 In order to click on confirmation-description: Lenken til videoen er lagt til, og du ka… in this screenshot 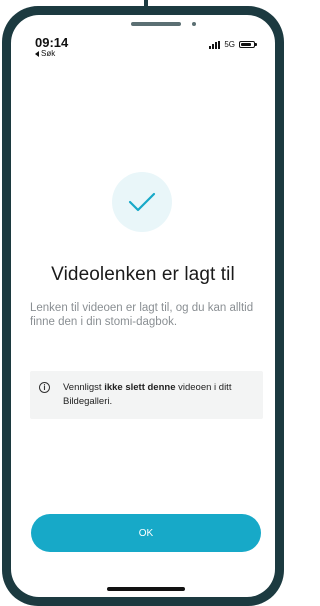, I will do `click(142, 315)`.